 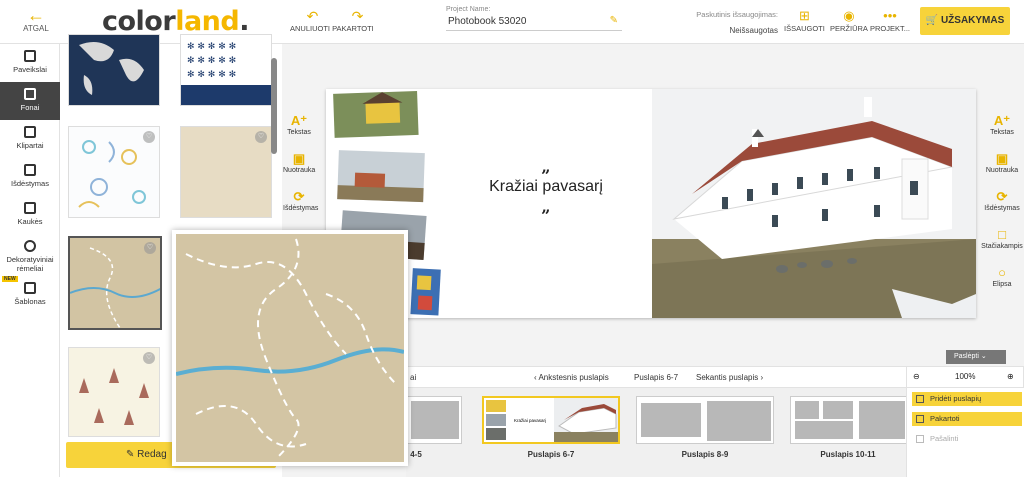 What do you see at coordinates (299, 131) in the screenshot?
I see `add-text-tool-left: A⁺ Tekstas` at bounding box center [299, 131].